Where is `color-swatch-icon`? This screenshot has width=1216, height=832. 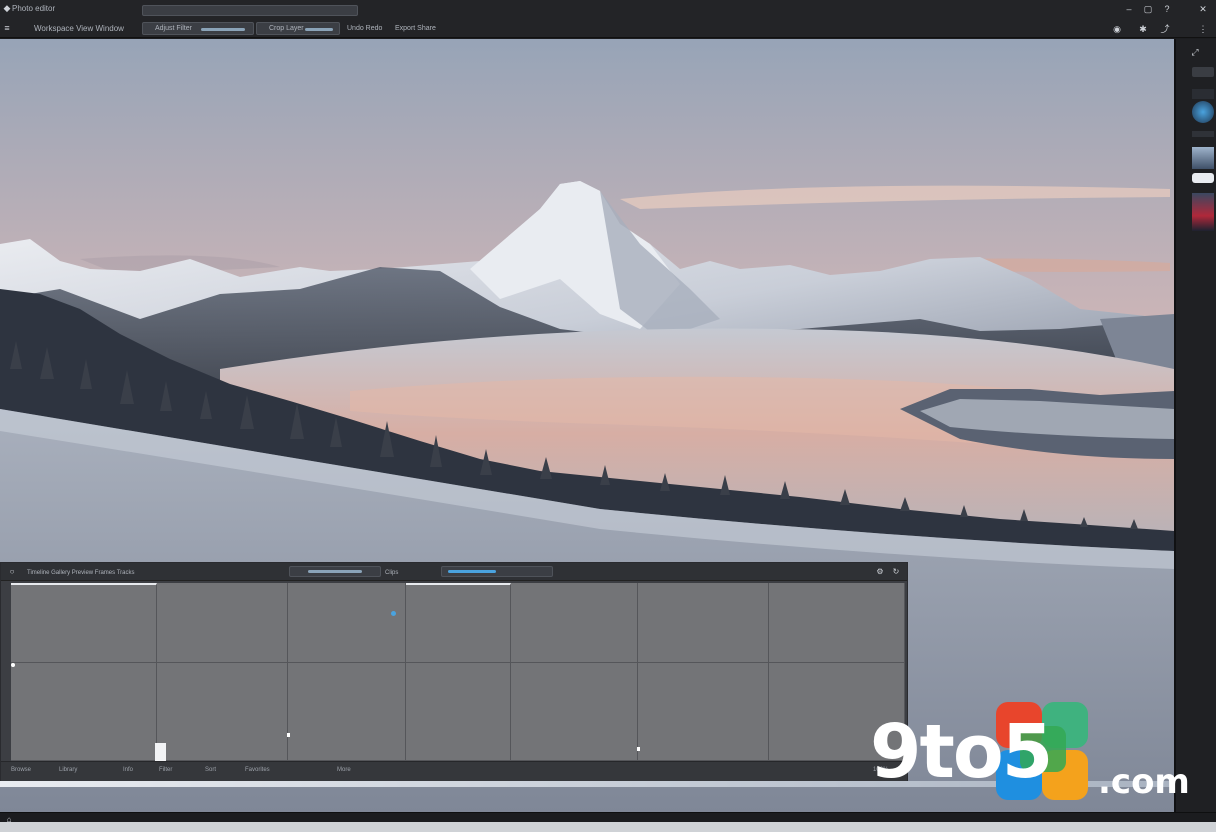 color-swatch-icon is located at coordinates (1203, 112).